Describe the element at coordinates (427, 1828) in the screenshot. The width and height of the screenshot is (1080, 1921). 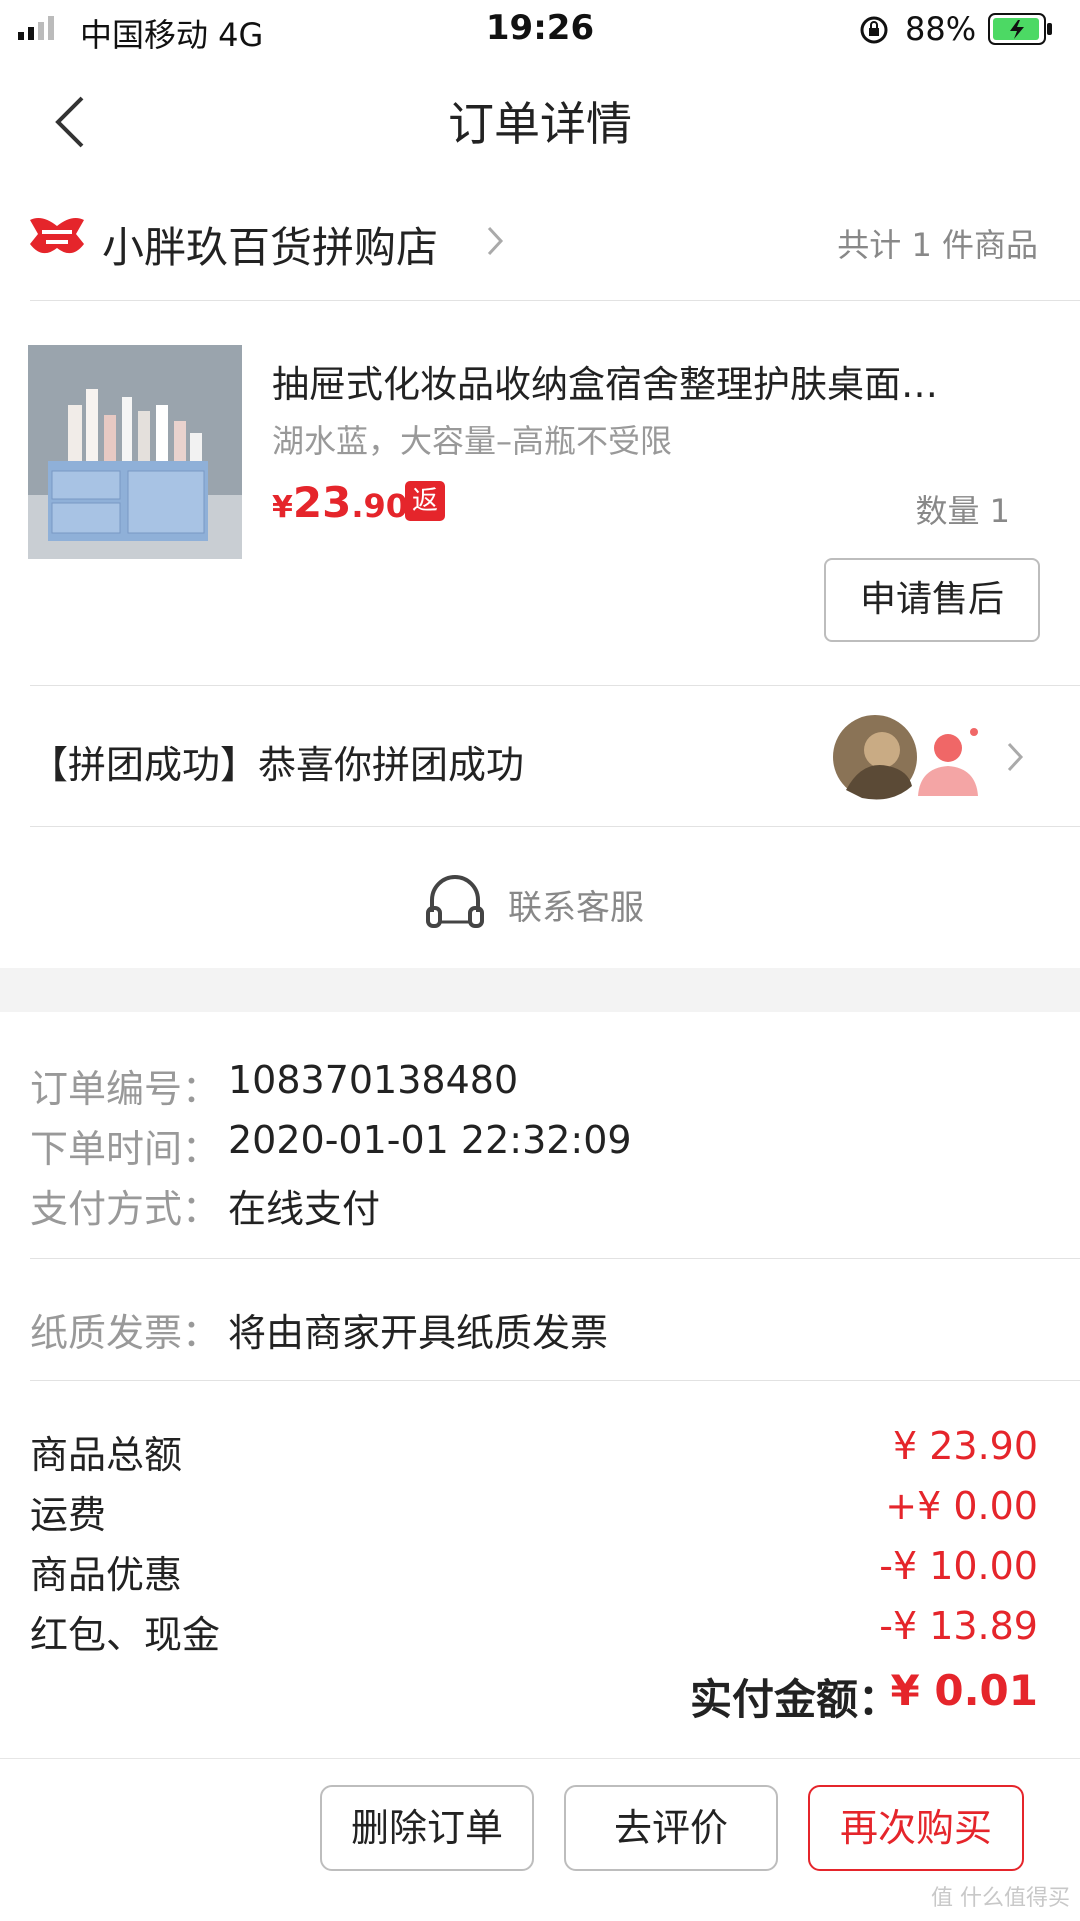
I see `delete-order-button: 删除订单` at that location.